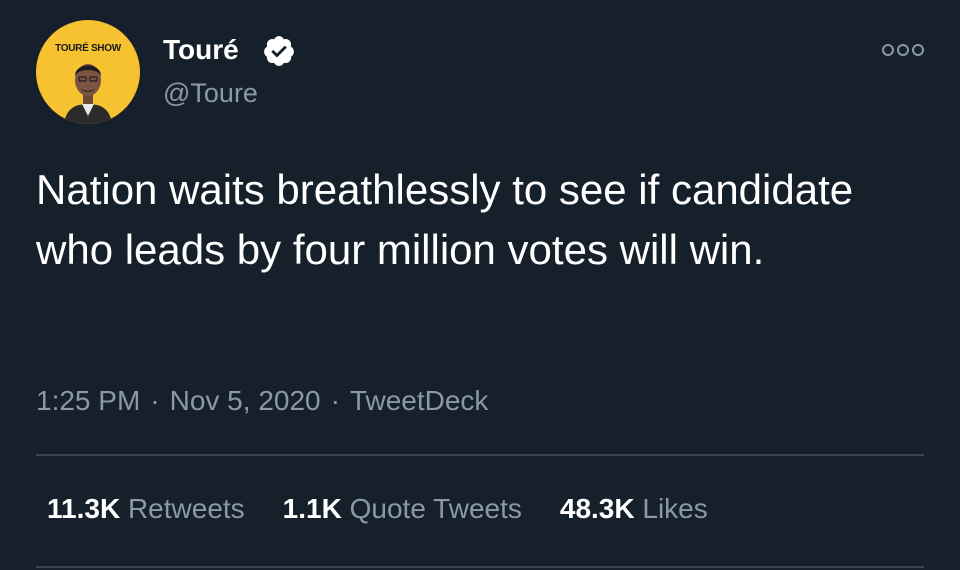  I want to click on likes-stat: 48.3K Likes, so click(634, 509).